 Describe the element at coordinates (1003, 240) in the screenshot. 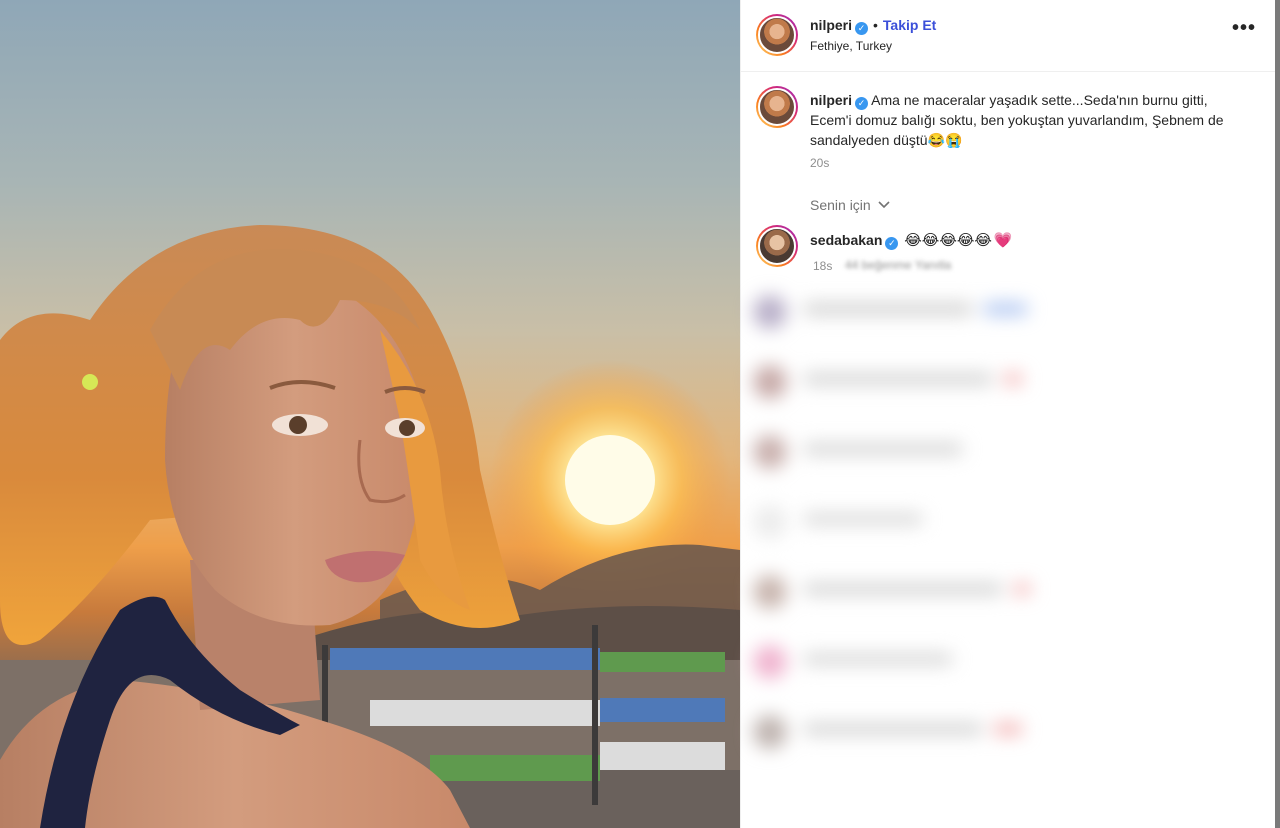

I see `heart-emoji-icon: 💗` at that location.